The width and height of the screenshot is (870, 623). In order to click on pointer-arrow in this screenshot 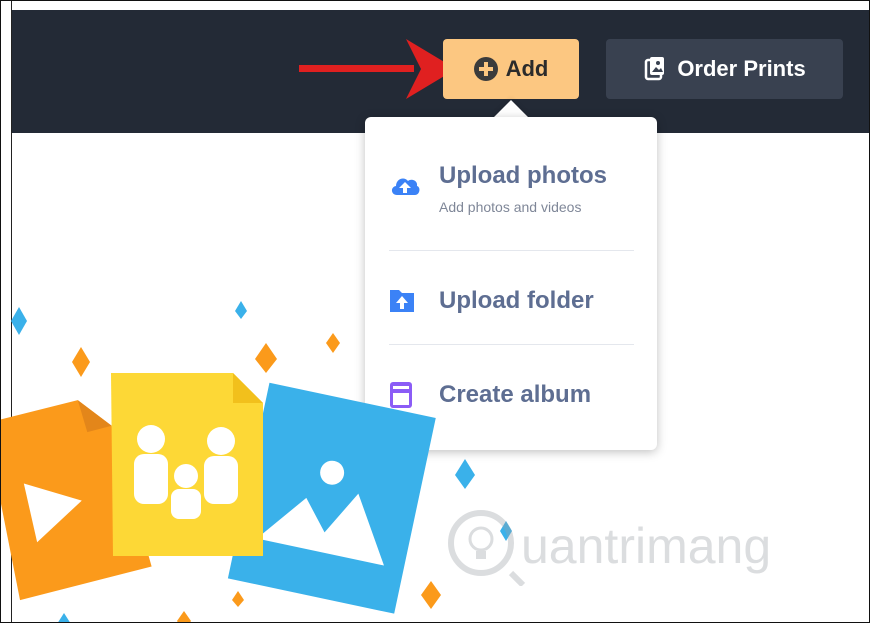, I will do `click(377, 69)`.